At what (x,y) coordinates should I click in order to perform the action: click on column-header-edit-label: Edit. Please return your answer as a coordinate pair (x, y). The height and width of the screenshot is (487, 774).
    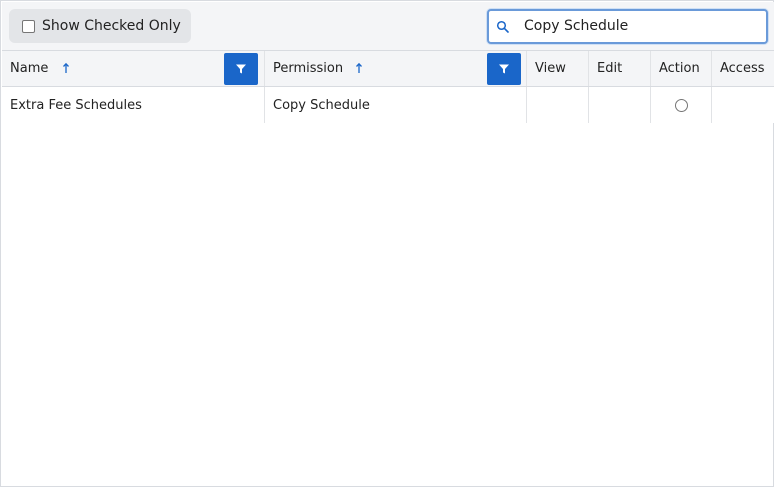
    Looking at the image, I should click on (610, 68).